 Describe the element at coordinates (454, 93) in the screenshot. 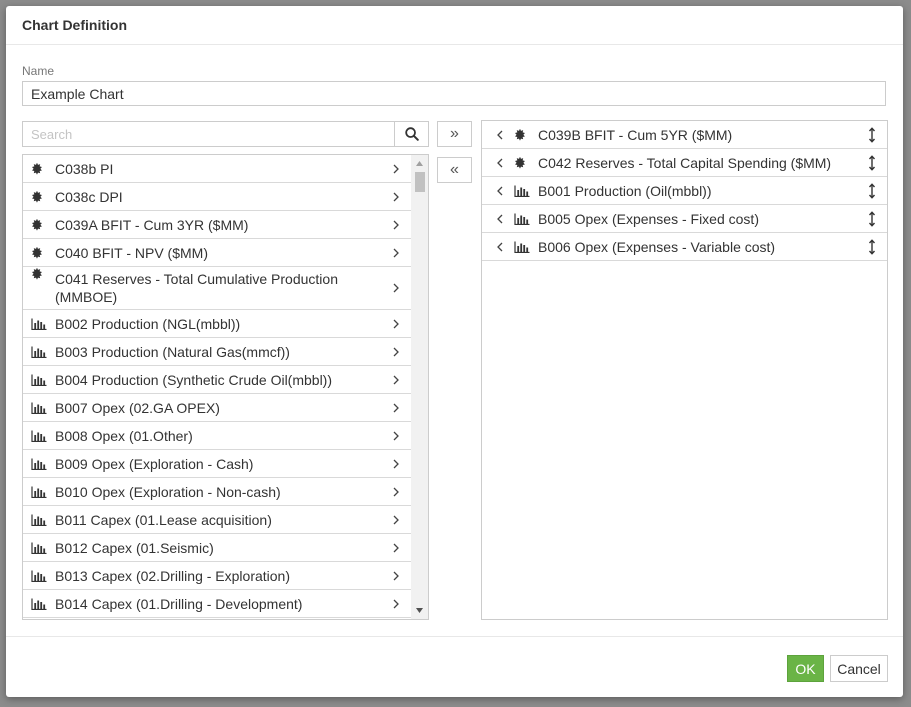

I see `name-input` at that location.